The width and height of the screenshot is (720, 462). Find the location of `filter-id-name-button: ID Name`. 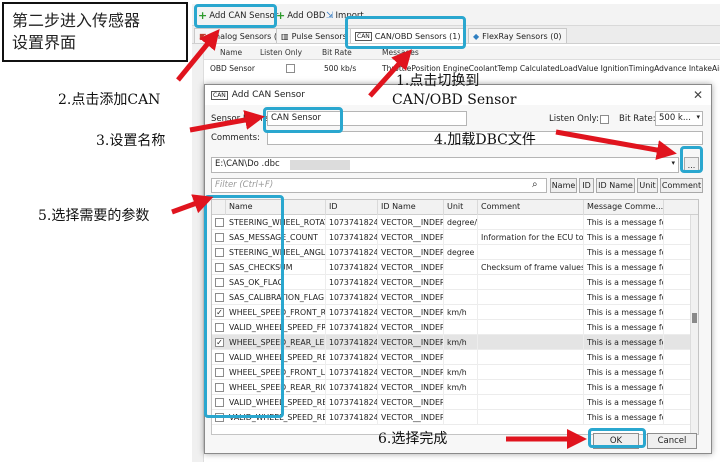

filter-id-name-button: ID Name is located at coordinates (615, 185).